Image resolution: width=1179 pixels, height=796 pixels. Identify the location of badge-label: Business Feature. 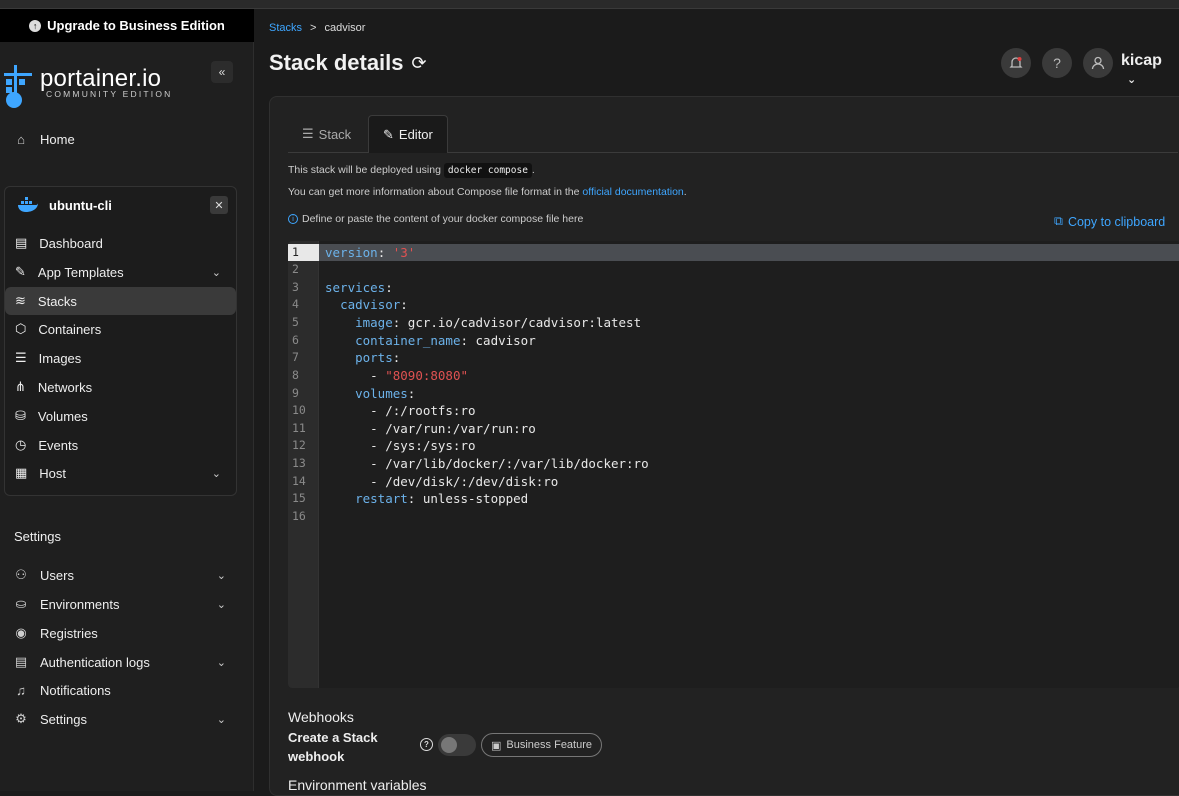
(549, 745).